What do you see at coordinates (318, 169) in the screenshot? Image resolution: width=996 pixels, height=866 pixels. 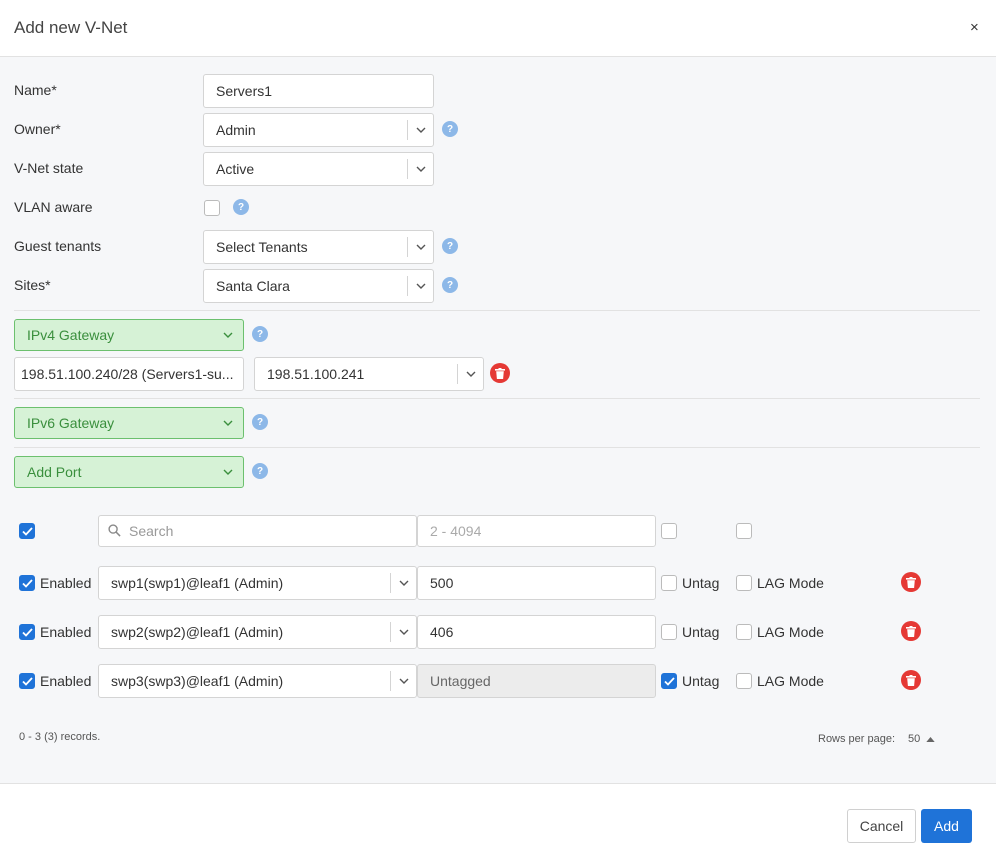 I see `state-select: Active` at bounding box center [318, 169].